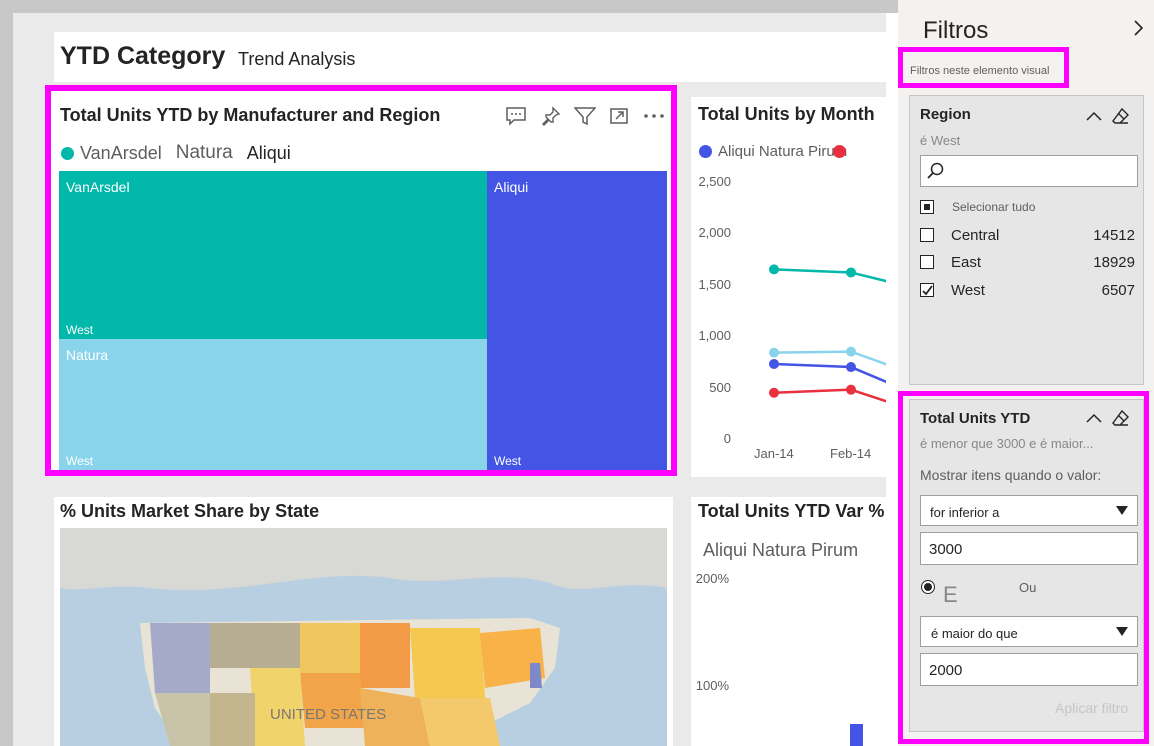 Image resolution: width=1154 pixels, height=746 pixels. What do you see at coordinates (87, 355) in the screenshot?
I see `cell-label: Natura` at bounding box center [87, 355].